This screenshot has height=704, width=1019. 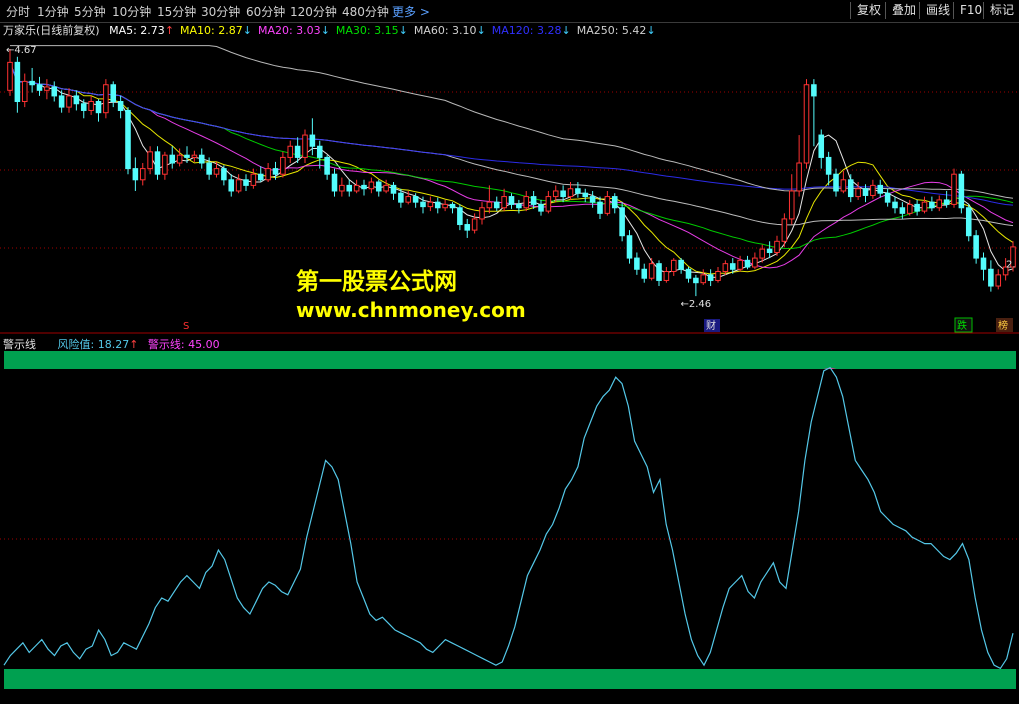 I want to click on period-2: 5分钟, so click(x=90, y=11).